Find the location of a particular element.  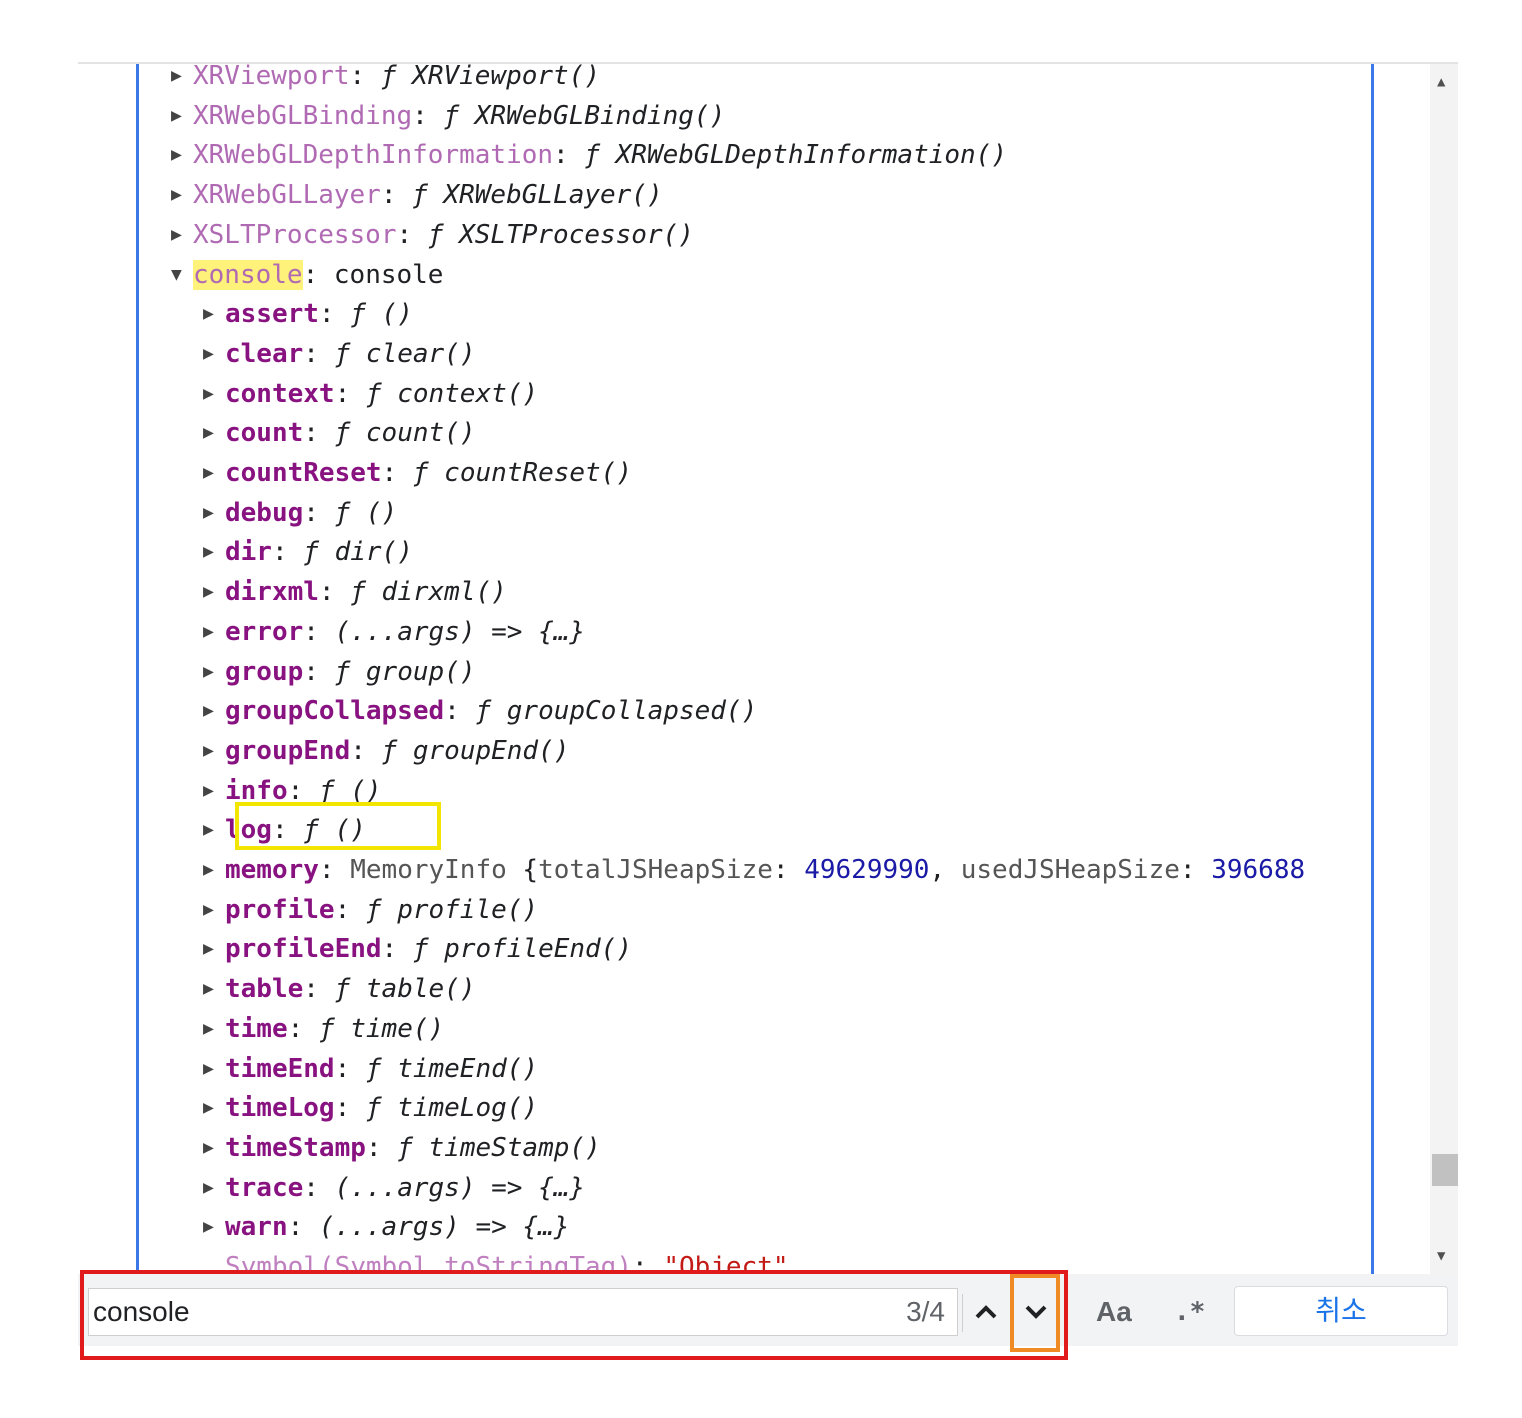

vertical-scrollbar: ▲ ▼ is located at coordinates (1444, 670).